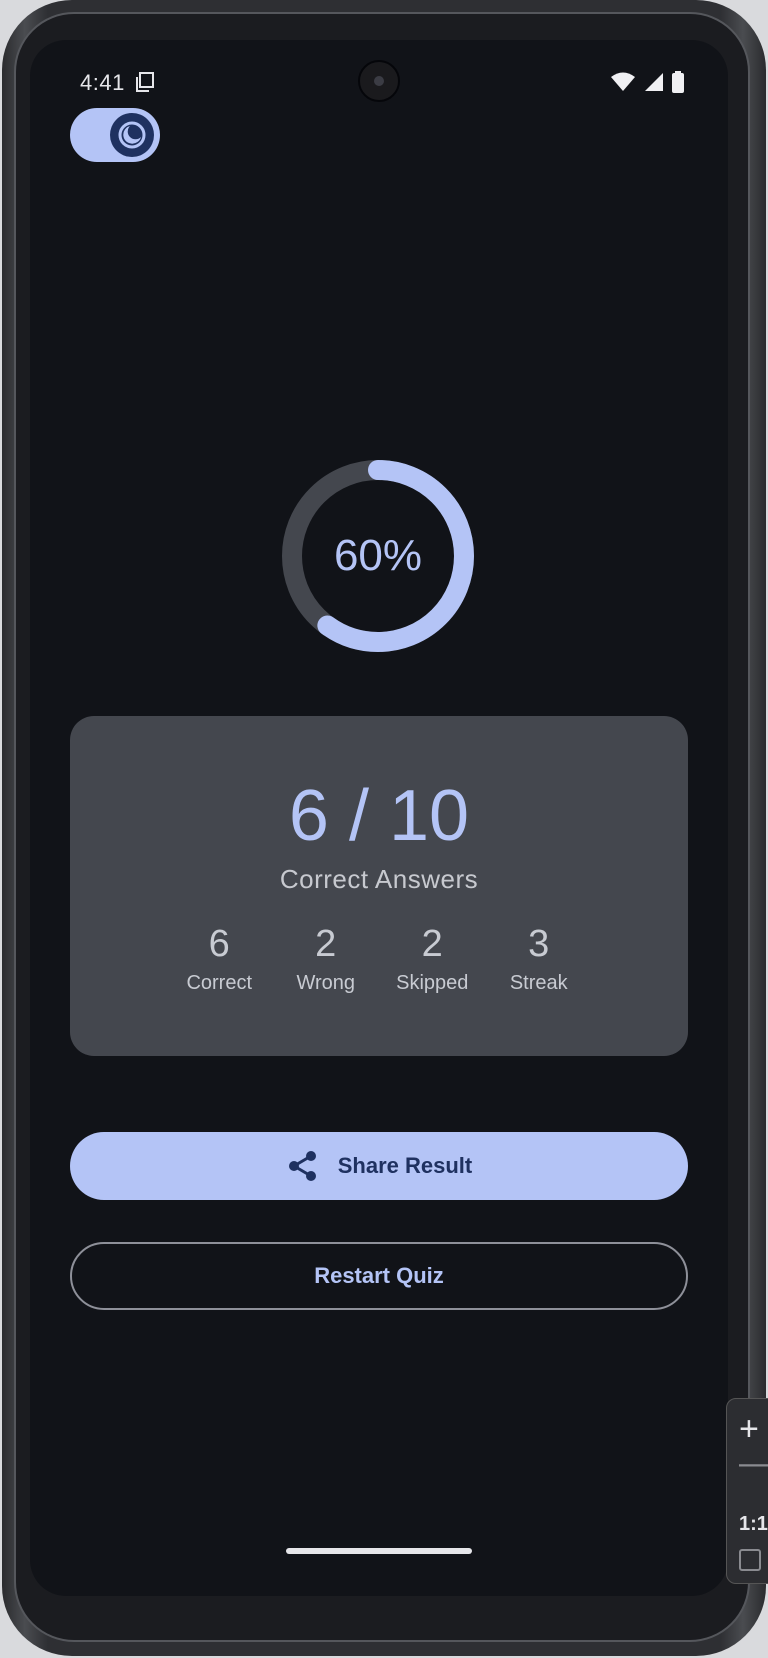 The width and height of the screenshot is (768, 1658). I want to click on zoom-out-button: —, so click(753, 1463).